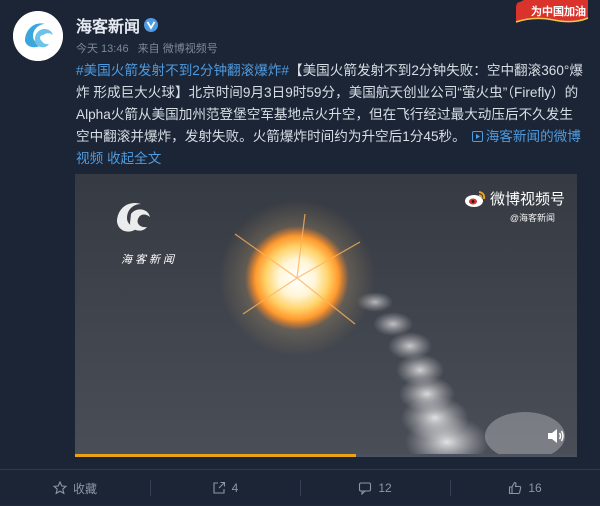 The width and height of the screenshot is (600, 506). Describe the element at coordinates (84, 488) in the screenshot. I see `favorite-label: 收藏` at that location.